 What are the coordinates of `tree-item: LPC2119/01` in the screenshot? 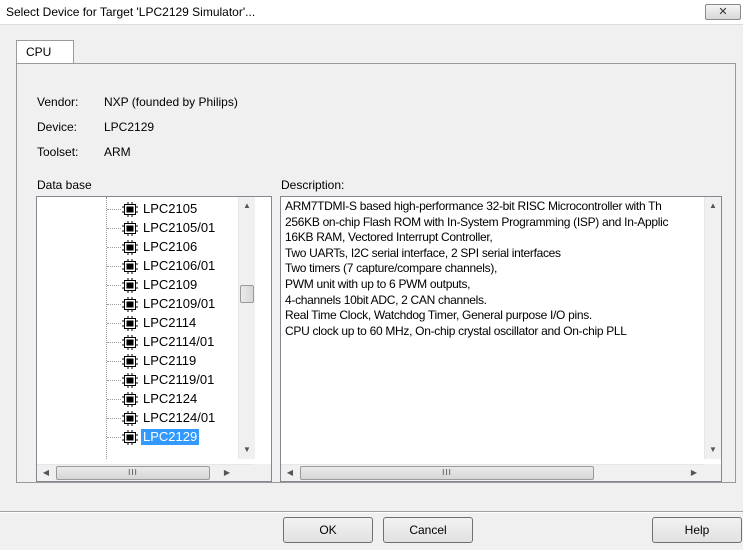 It's located at (137, 380).